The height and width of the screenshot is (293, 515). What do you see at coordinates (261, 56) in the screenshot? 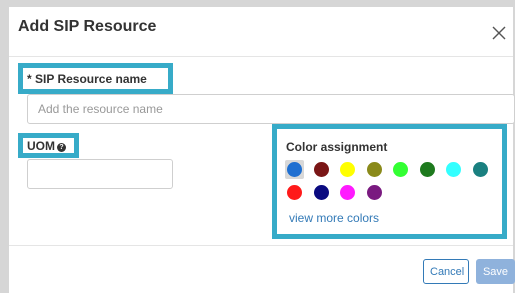
I see `header-divider` at bounding box center [261, 56].